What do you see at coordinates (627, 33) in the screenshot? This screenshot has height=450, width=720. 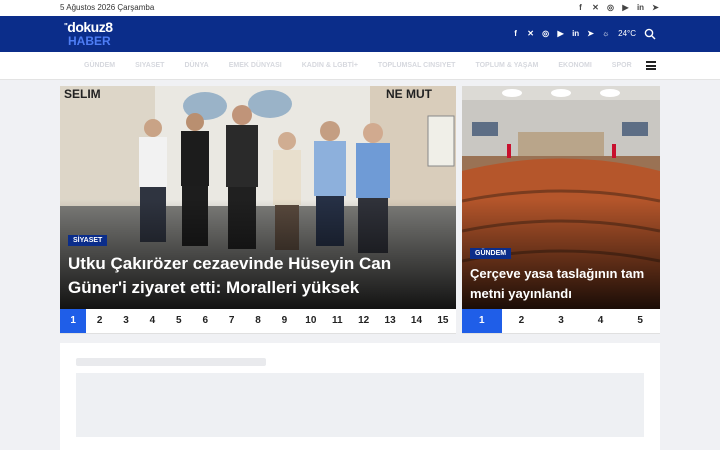 I see `weather-temperature: 24°C` at bounding box center [627, 33].